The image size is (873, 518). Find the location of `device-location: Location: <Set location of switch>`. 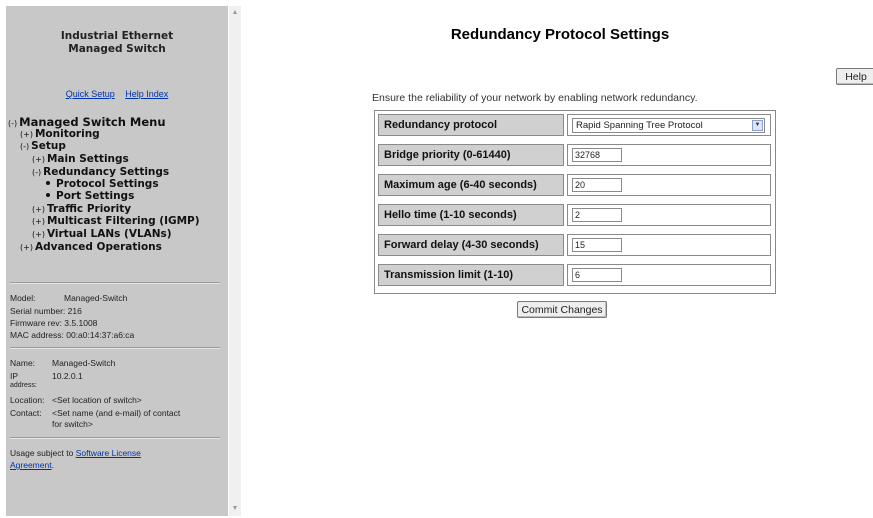

device-location: Location: <Set location of switch> is located at coordinates (76, 400).